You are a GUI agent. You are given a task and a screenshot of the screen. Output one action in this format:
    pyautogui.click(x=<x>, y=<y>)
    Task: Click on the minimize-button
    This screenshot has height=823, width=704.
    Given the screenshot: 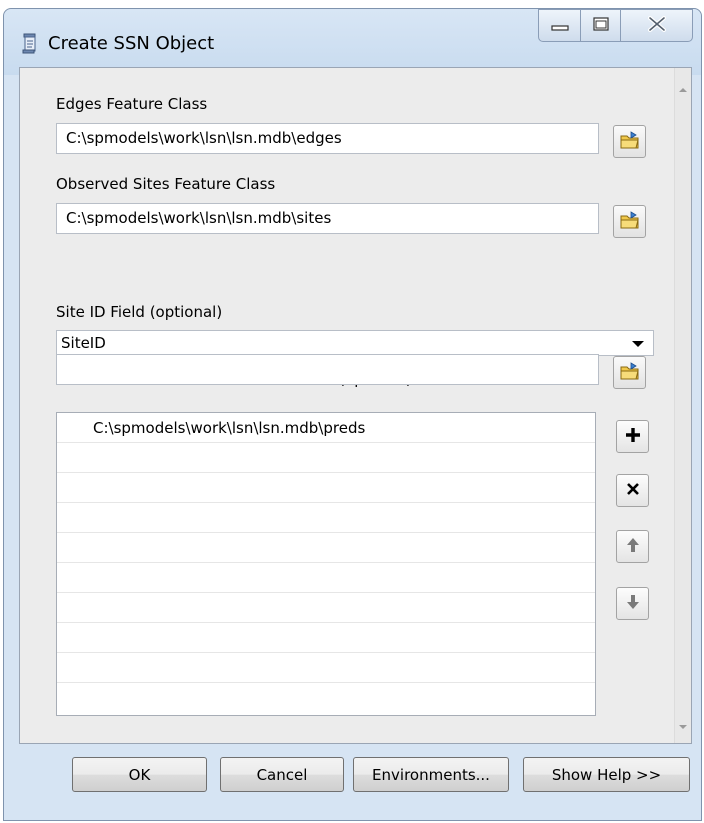 What is the action you would take?
    pyautogui.click(x=559, y=25)
    